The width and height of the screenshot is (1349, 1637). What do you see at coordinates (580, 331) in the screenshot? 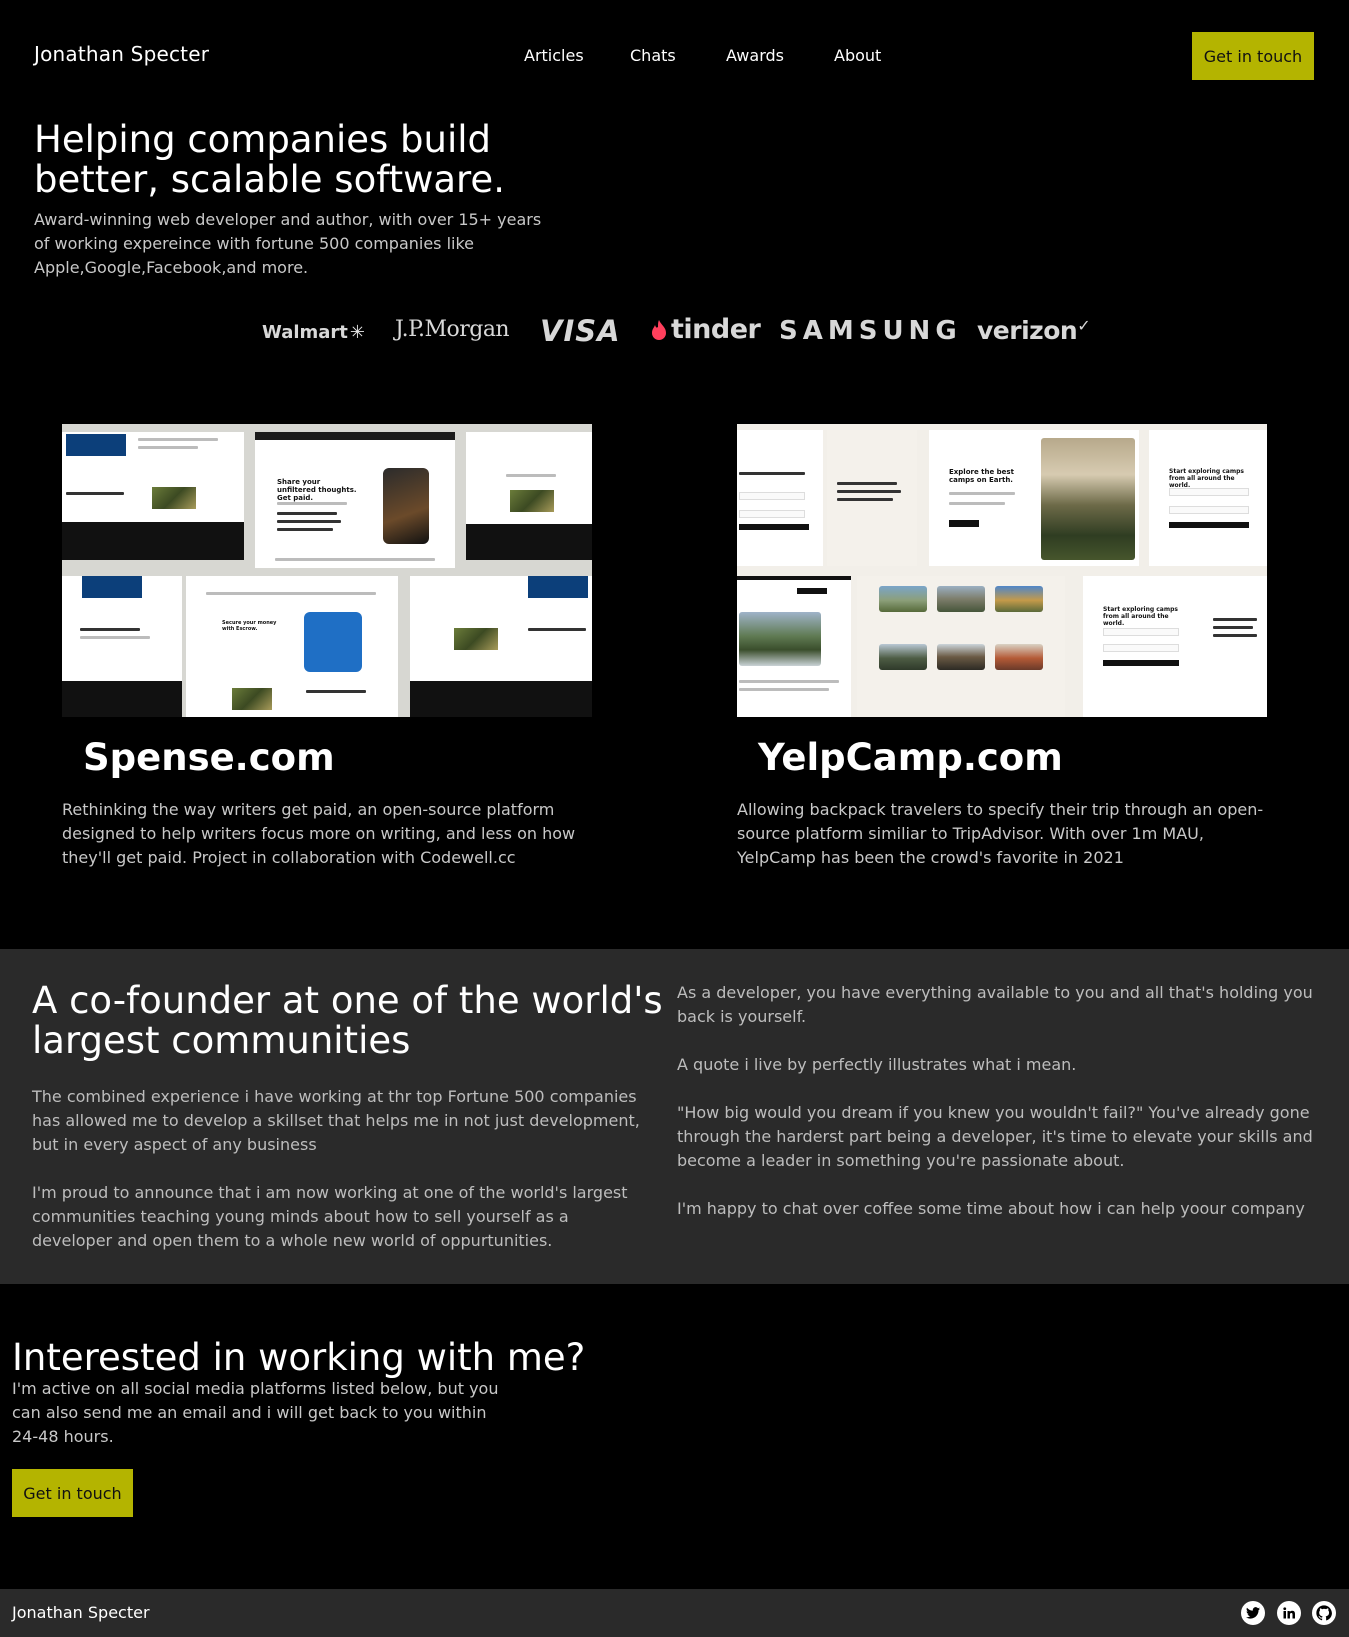
I see `visa-logo: VISA` at bounding box center [580, 331].